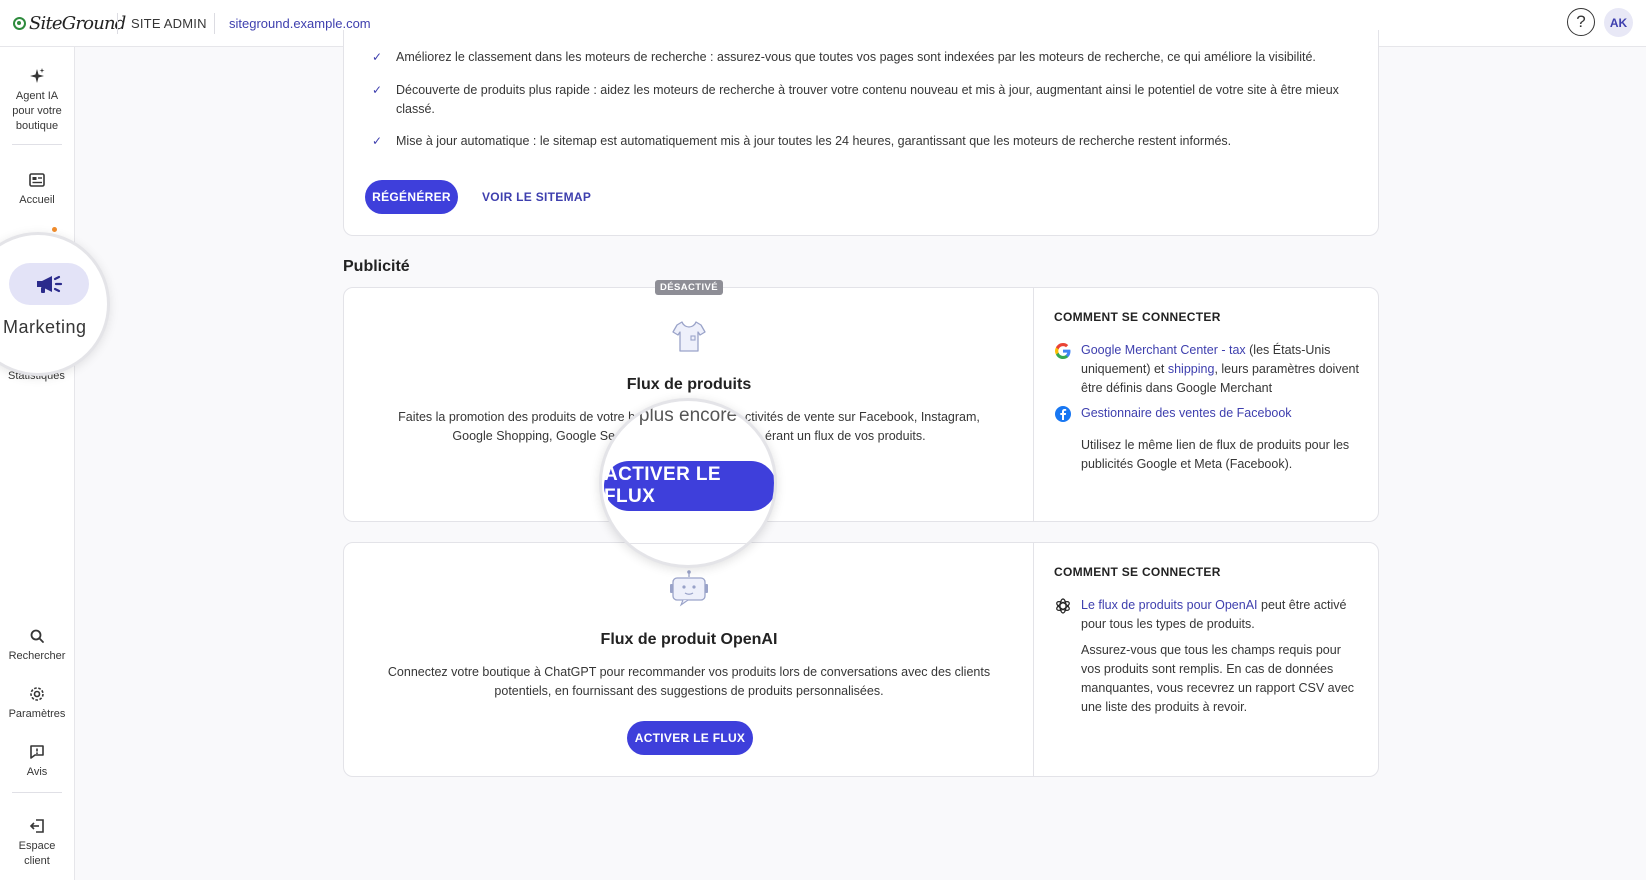  Describe the element at coordinates (689, 287) in the screenshot. I see `disabled-badge: DÉSACTIVÉ` at that location.